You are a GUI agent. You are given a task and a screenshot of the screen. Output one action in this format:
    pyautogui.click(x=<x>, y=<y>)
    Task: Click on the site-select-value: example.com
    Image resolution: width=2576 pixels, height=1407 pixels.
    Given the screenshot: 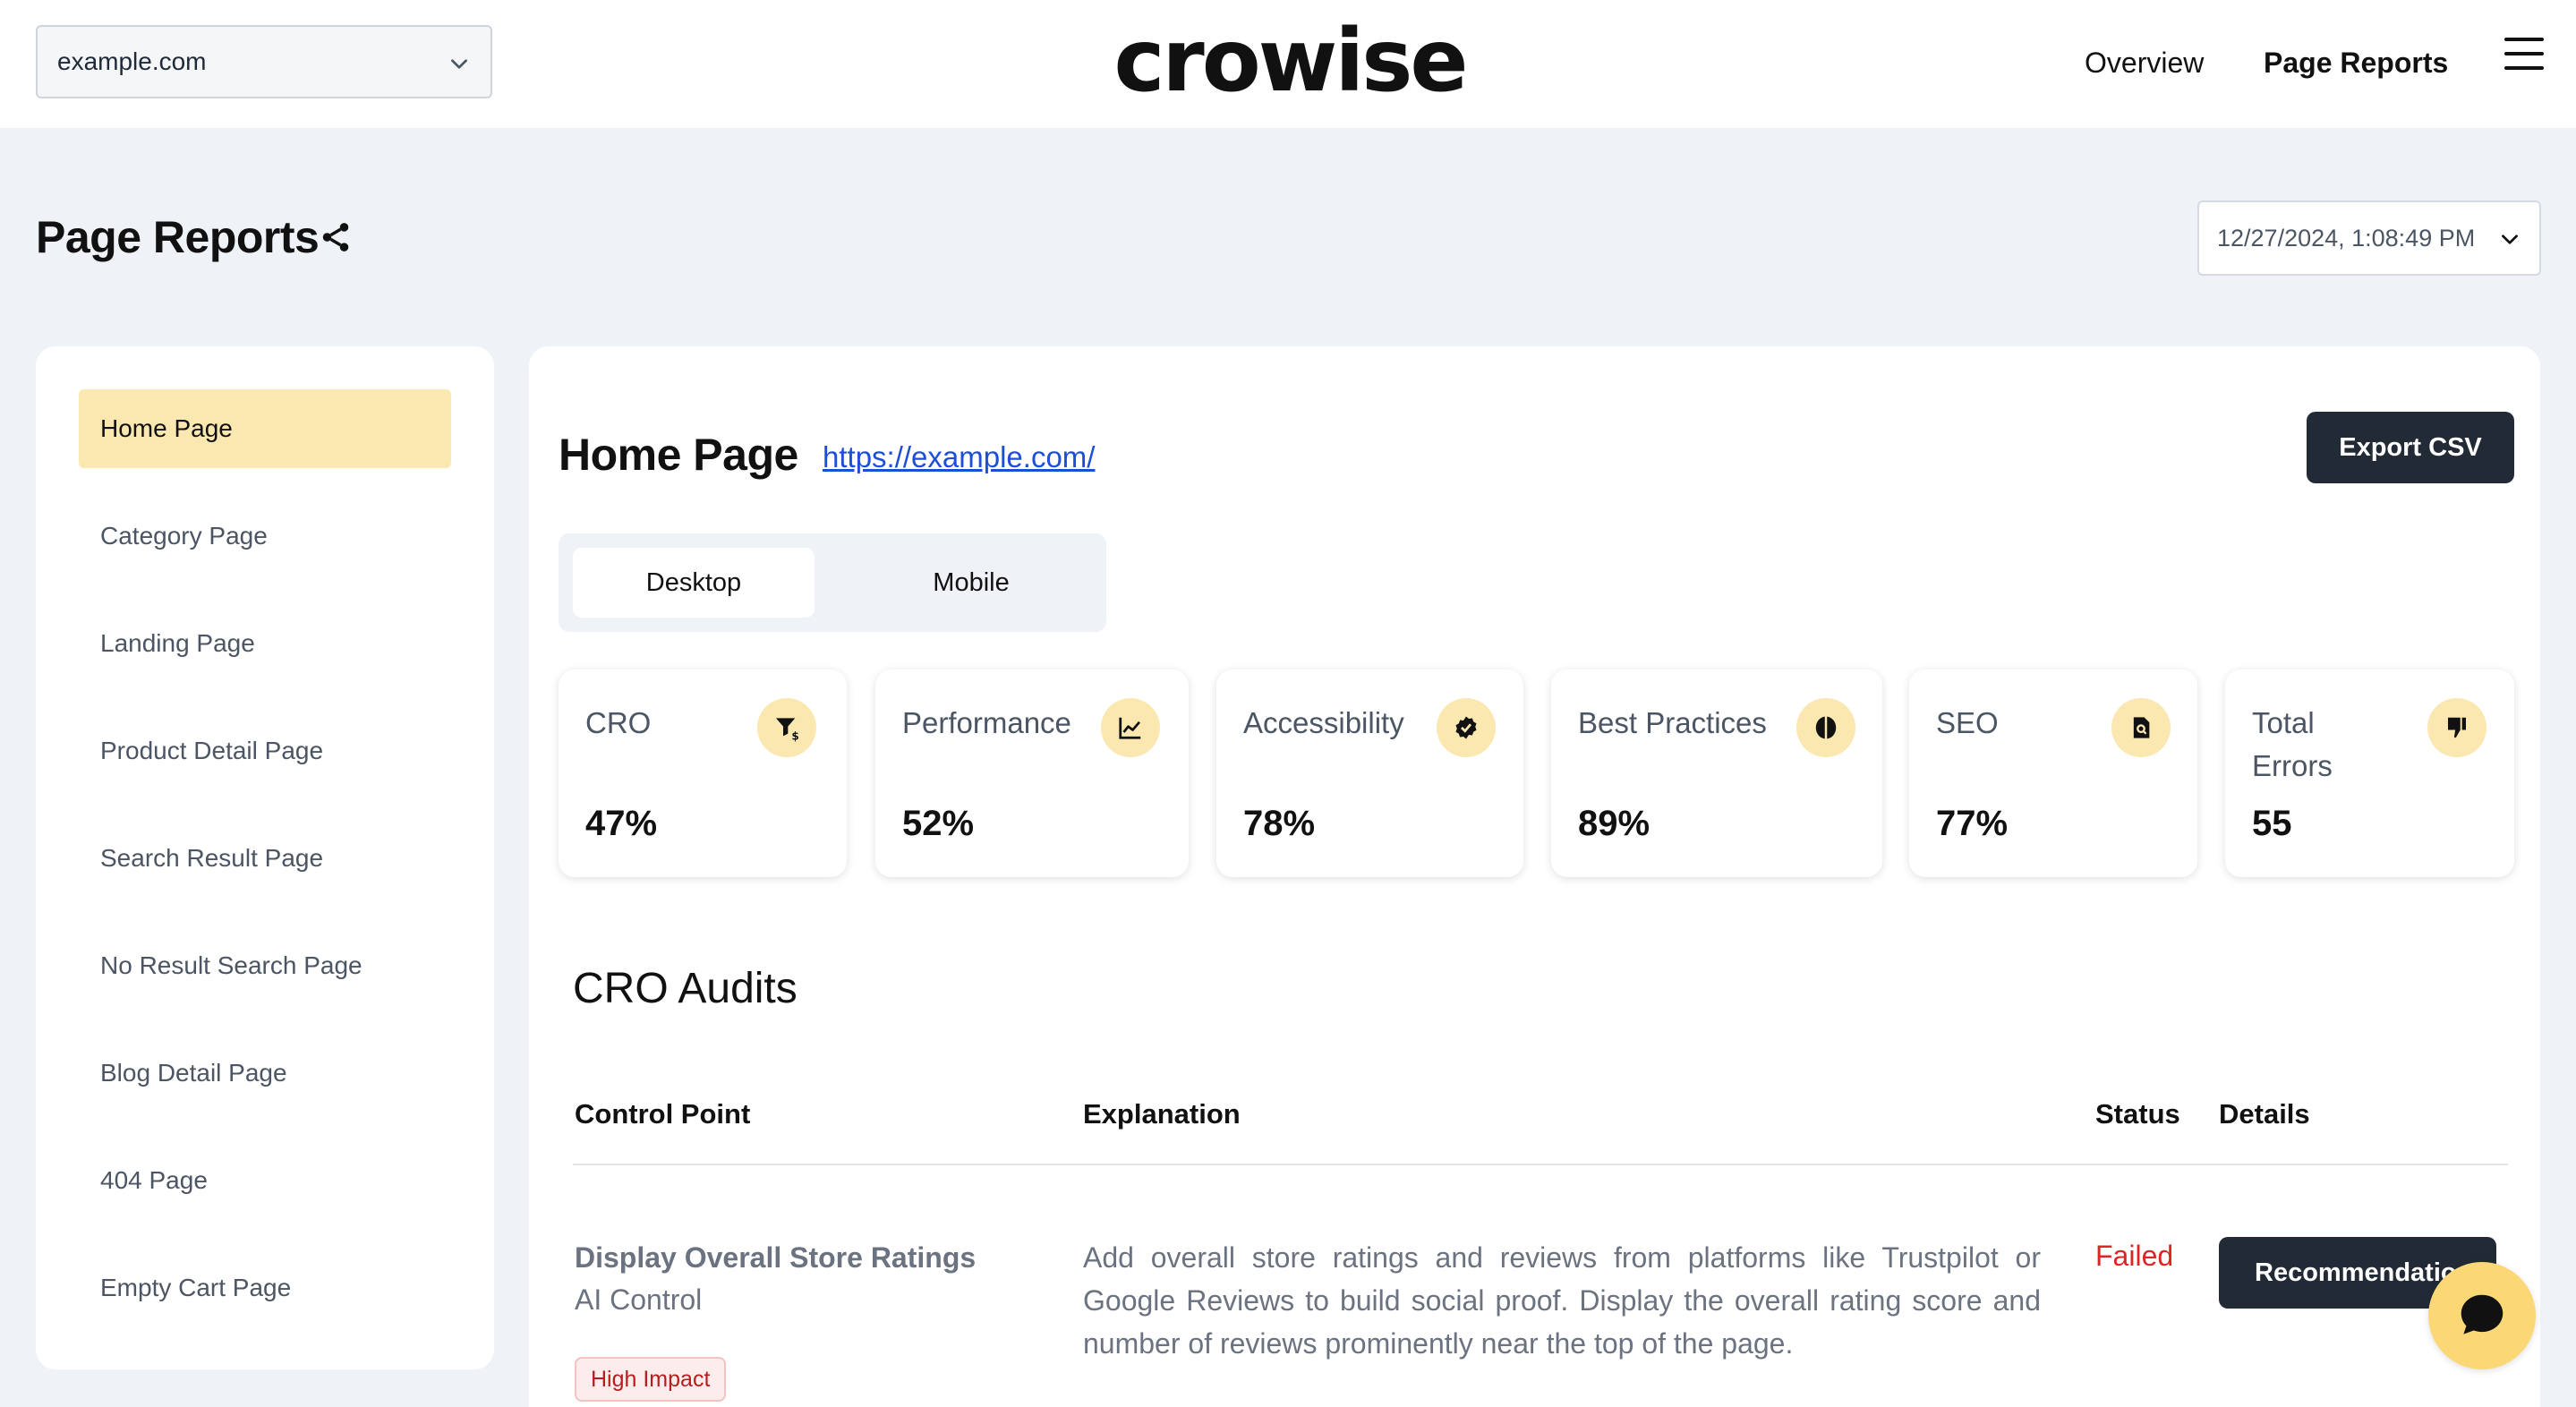 What is the action you would take?
    pyautogui.click(x=132, y=61)
    